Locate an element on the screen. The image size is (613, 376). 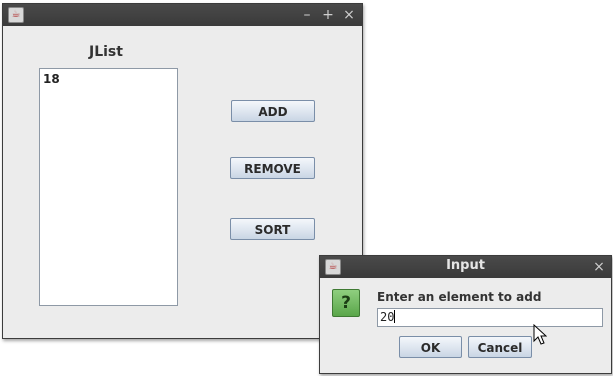
text-caret is located at coordinates (395, 316).